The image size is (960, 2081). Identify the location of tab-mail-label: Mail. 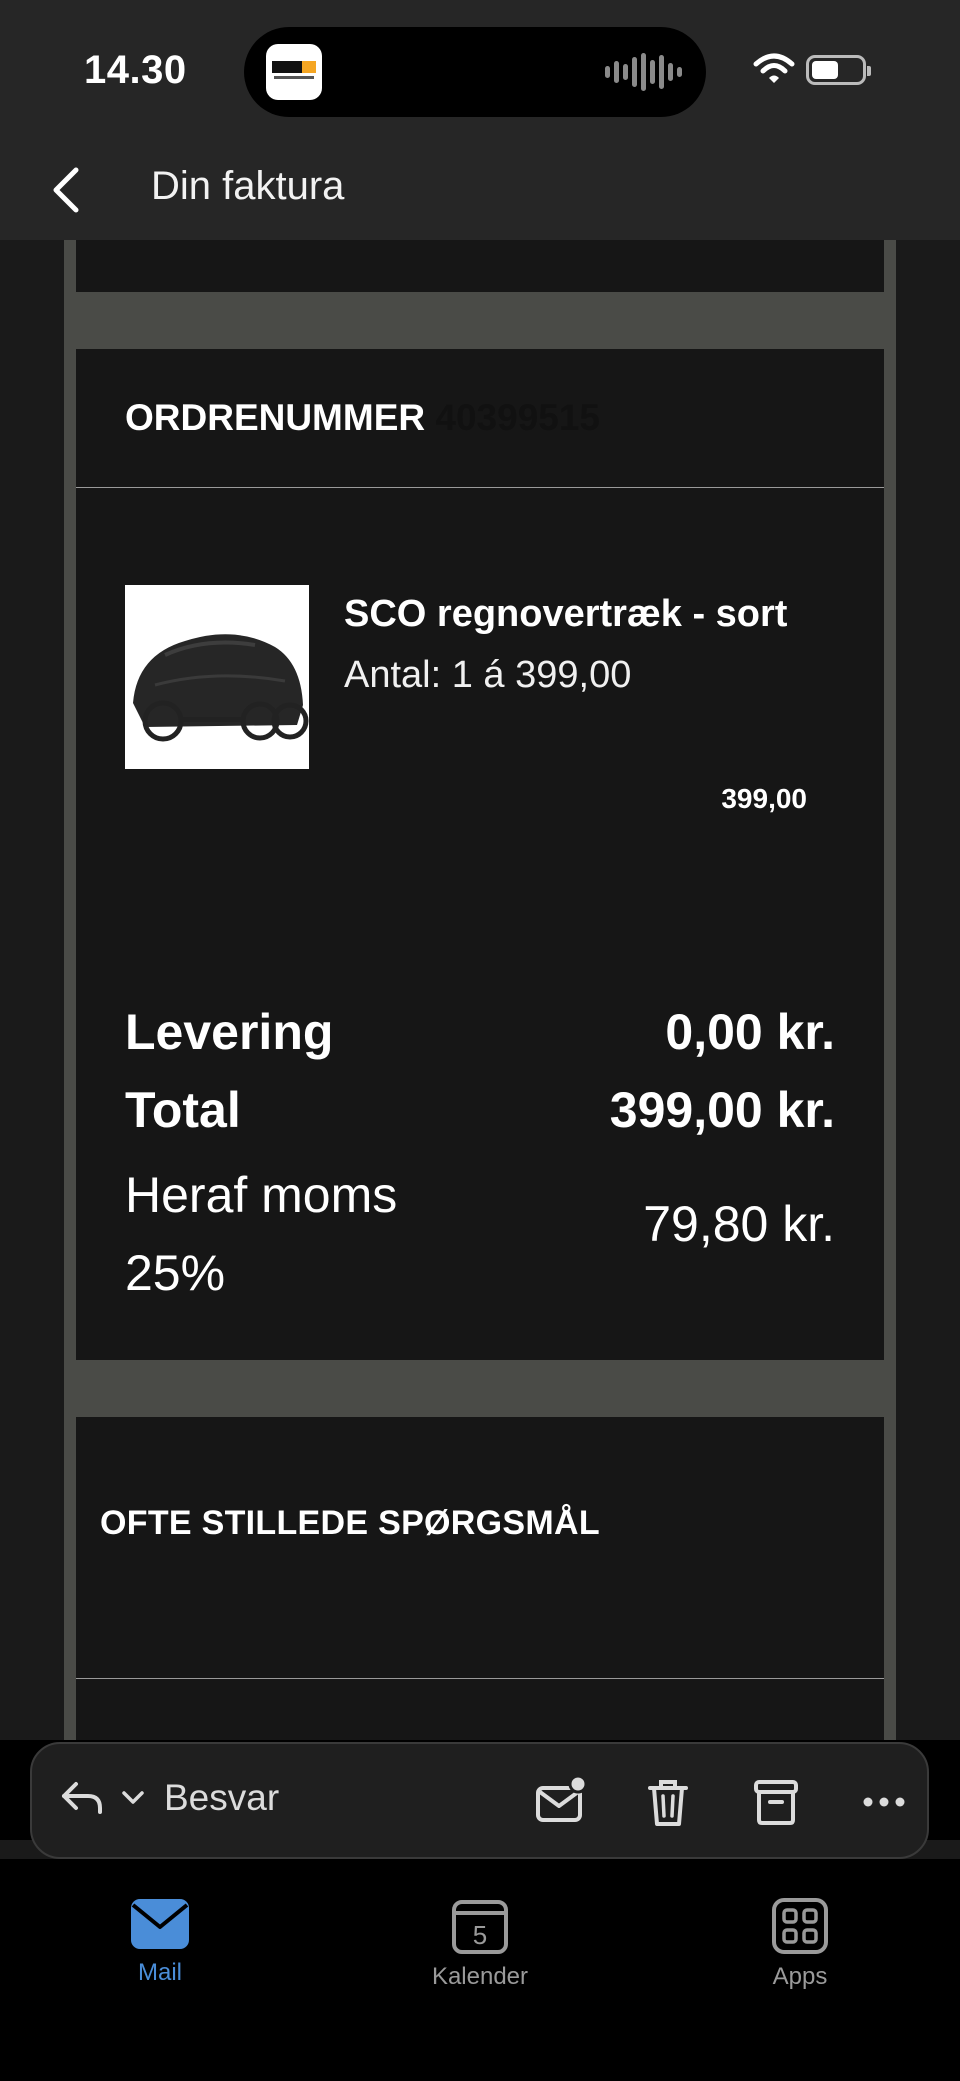
(159, 1972).